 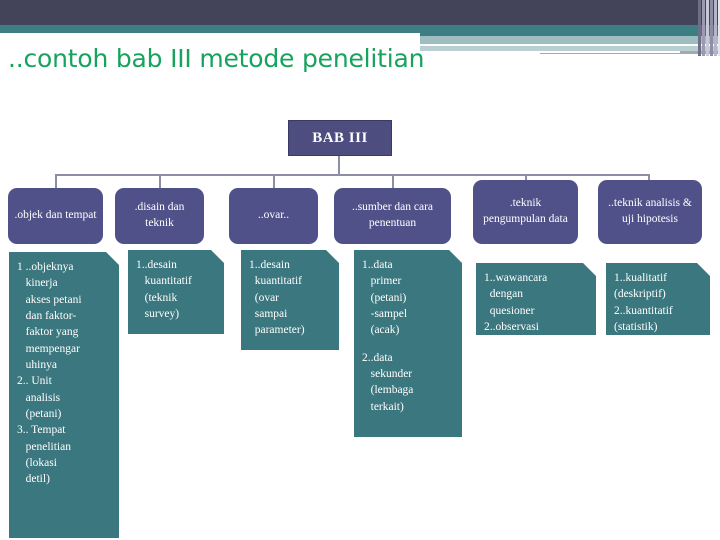 I want to click on header-corner-bars, so click(x=709, y=28).